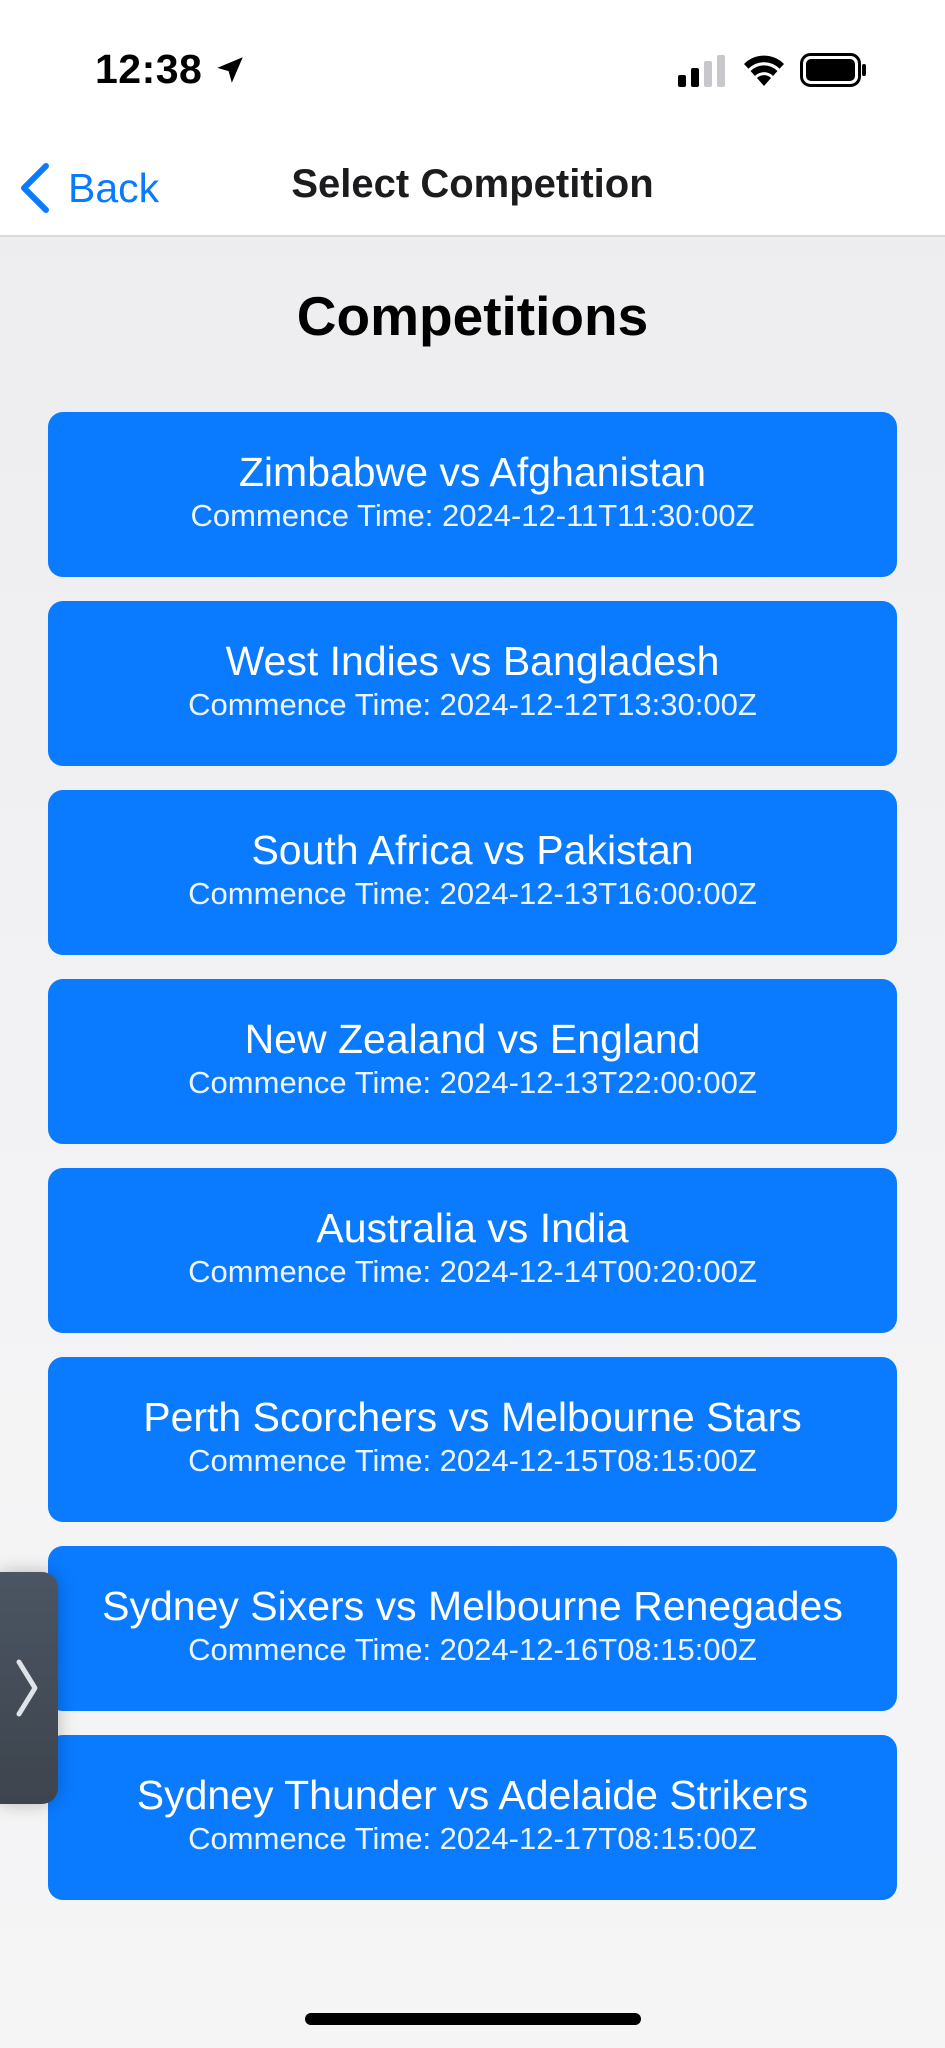  Describe the element at coordinates (472, 70) in the screenshot. I see `status-bar: 12:38` at that location.